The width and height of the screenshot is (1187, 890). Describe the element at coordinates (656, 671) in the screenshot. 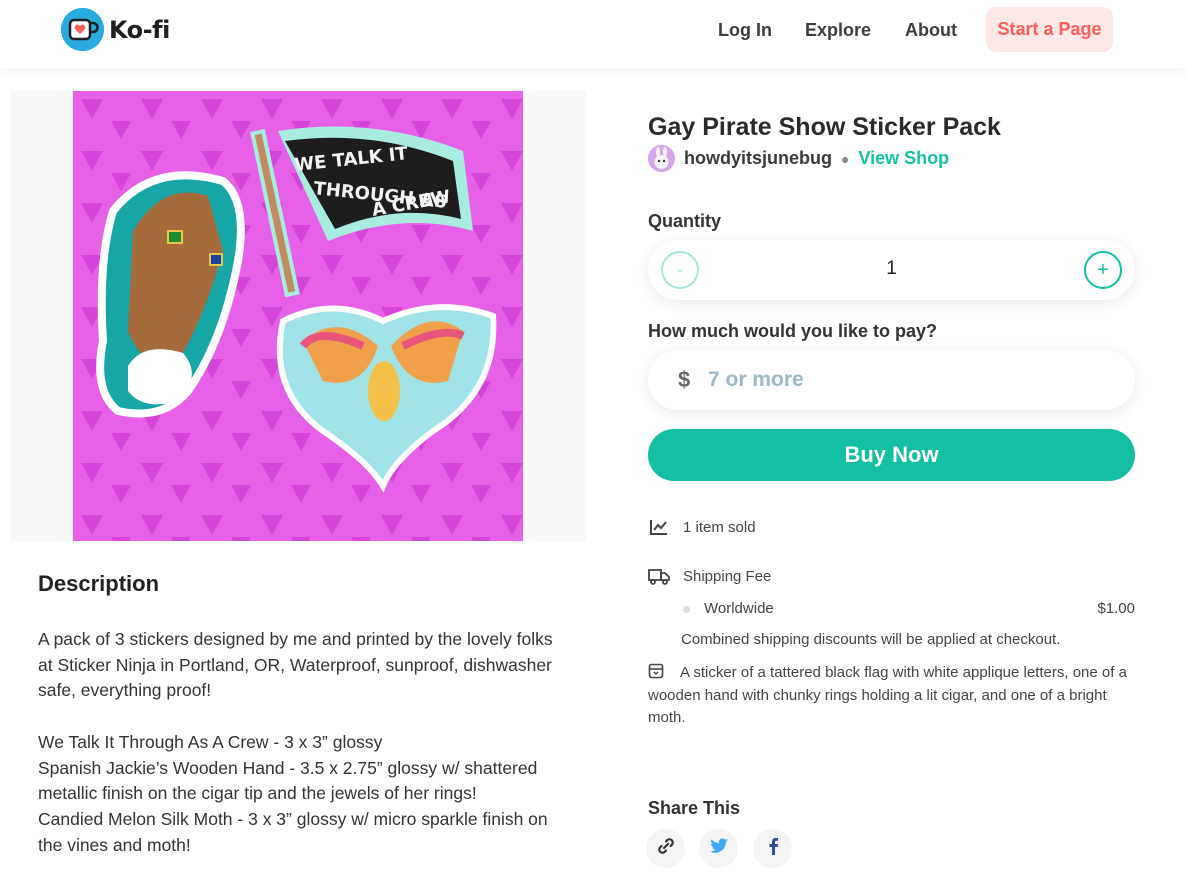

I see `package-icon` at that location.